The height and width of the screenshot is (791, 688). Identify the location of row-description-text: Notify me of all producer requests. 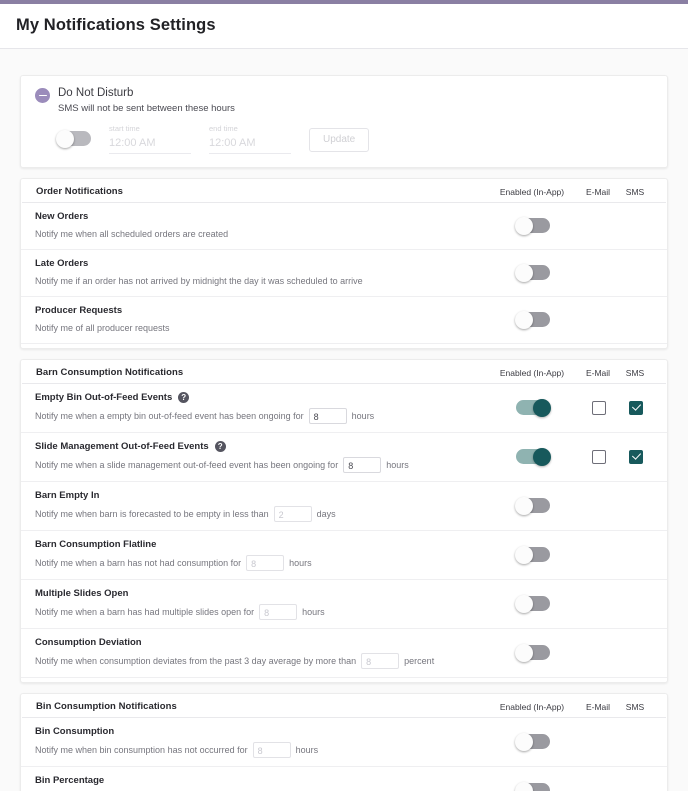
(102, 328).